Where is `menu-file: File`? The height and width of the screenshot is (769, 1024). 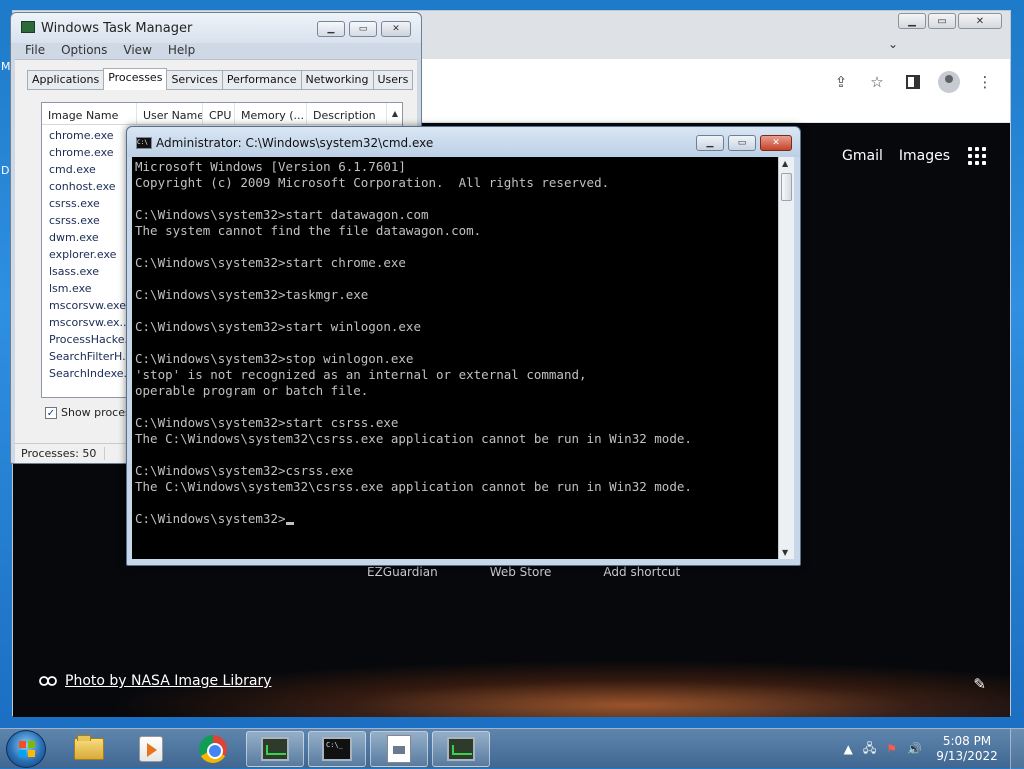 menu-file: File is located at coordinates (35, 50).